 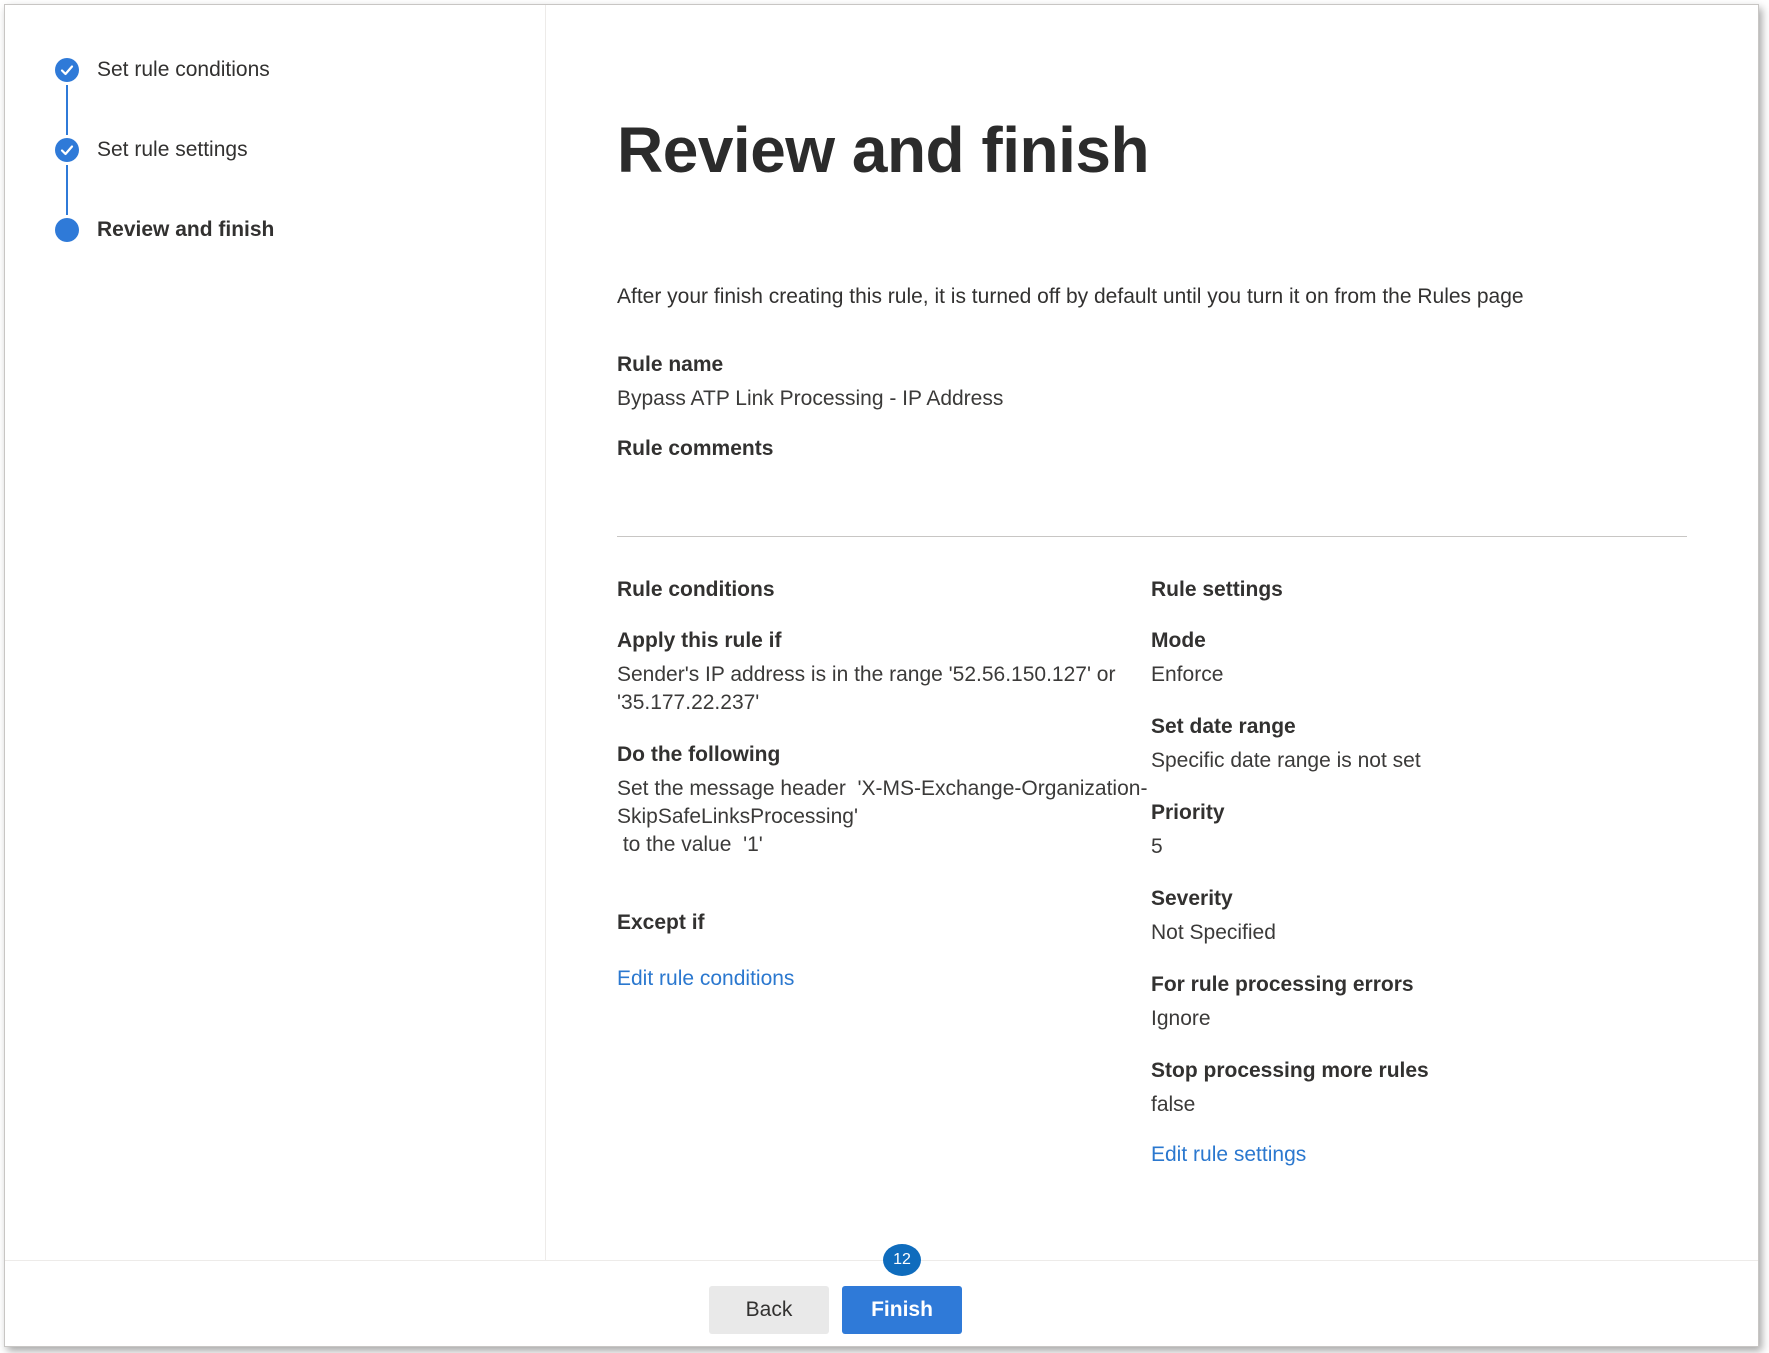 What do you see at coordinates (1282, 984) in the screenshot?
I see `processing-errors-label: For rule processing errors` at bounding box center [1282, 984].